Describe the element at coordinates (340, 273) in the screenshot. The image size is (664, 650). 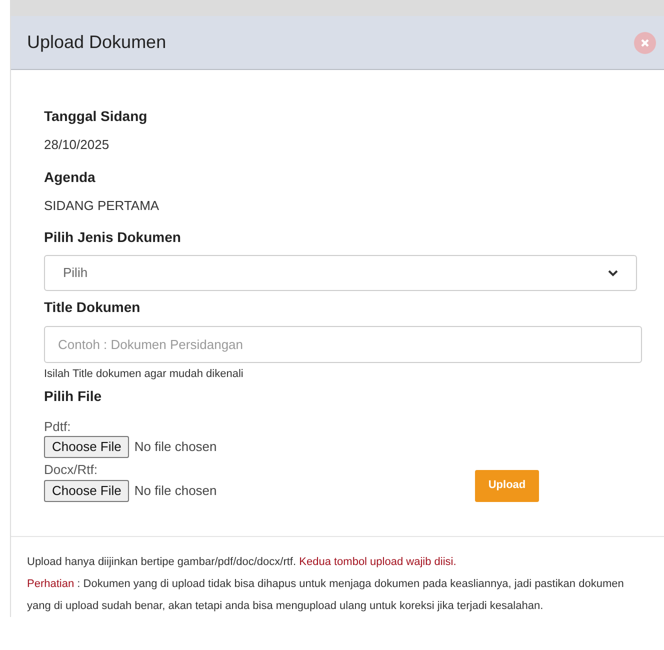
I see `document-type-select: Pilih` at that location.